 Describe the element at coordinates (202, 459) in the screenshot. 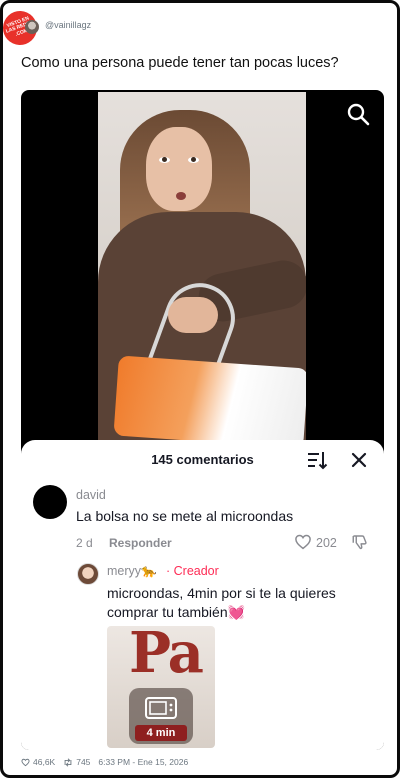

I see `comments-count-title: 145 comentarios` at that location.